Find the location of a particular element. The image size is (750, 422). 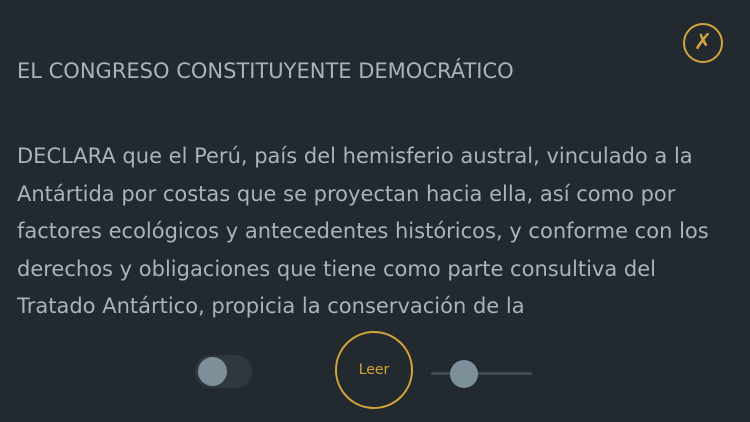

read-button-label: Leer is located at coordinates (374, 370).